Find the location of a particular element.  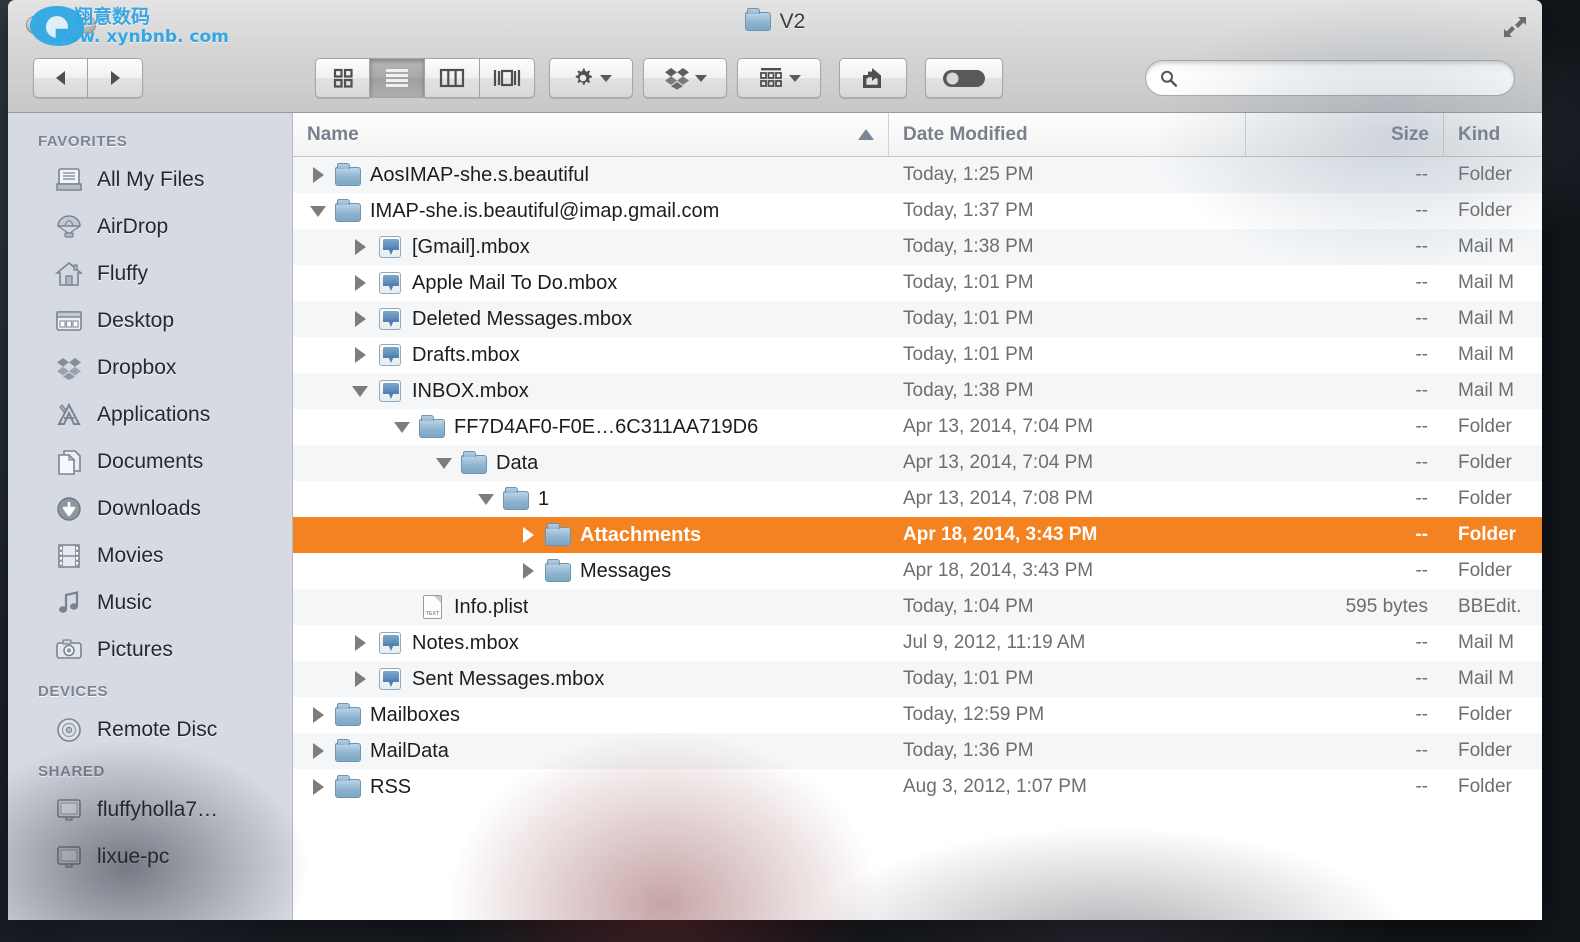

window-chrome: V2 is located at coordinates (775, 56).